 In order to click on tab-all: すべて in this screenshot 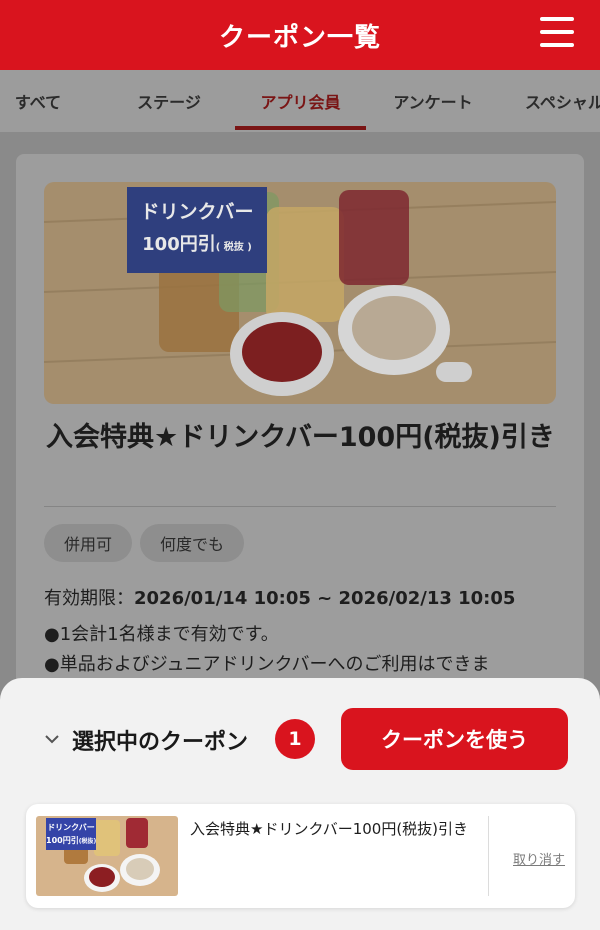, I will do `click(38, 101)`.